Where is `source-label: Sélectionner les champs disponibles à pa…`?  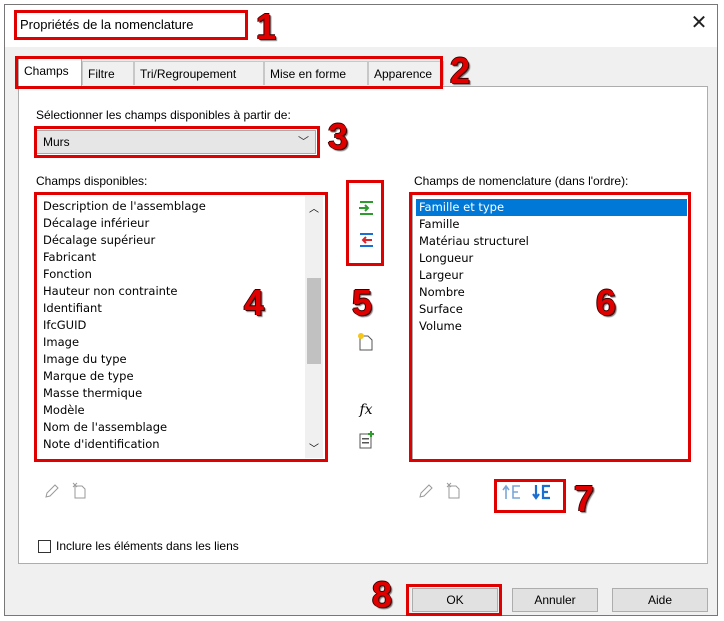 source-label: Sélectionner les champs disponibles à pa… is located at coordinates (163, 115).